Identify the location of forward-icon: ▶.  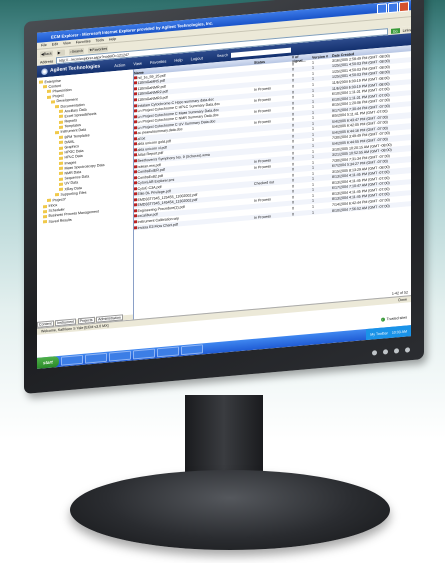
(59, 52).